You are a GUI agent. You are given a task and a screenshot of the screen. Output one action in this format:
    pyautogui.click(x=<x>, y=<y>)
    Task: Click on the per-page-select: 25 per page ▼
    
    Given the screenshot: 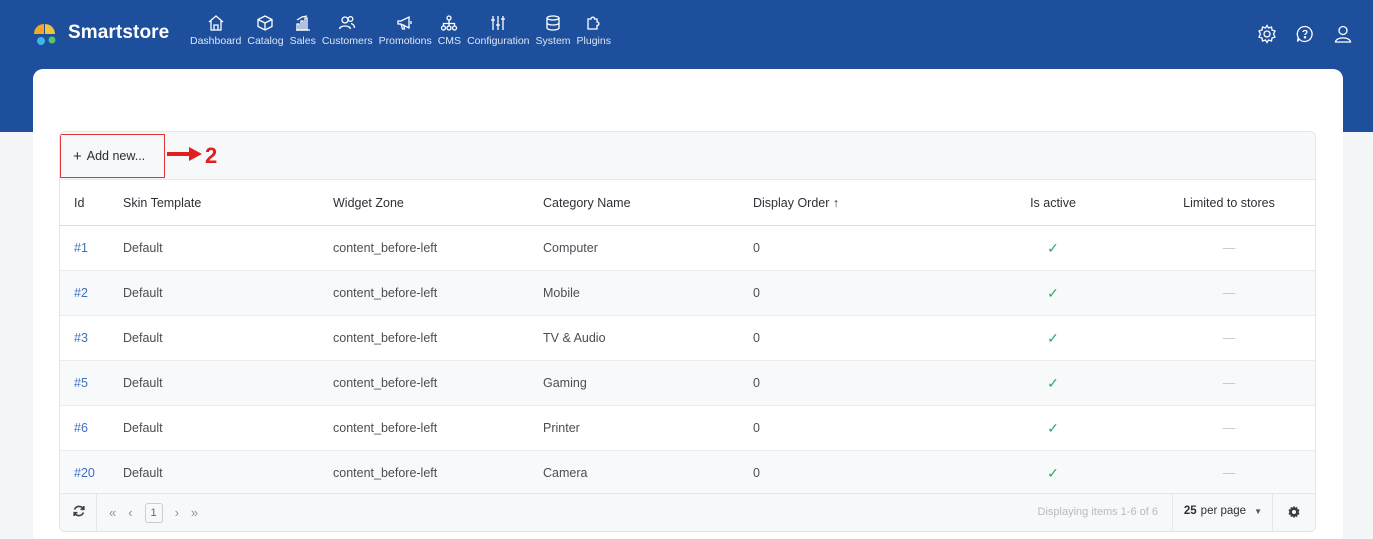 What is the action you would take?
    pyautogui.click(x=1223, y=511)
    